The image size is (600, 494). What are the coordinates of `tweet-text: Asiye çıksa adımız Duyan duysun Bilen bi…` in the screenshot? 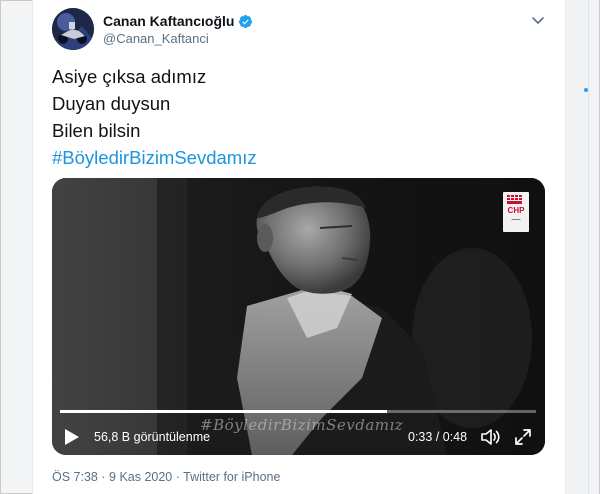 It's located at (154, 117).